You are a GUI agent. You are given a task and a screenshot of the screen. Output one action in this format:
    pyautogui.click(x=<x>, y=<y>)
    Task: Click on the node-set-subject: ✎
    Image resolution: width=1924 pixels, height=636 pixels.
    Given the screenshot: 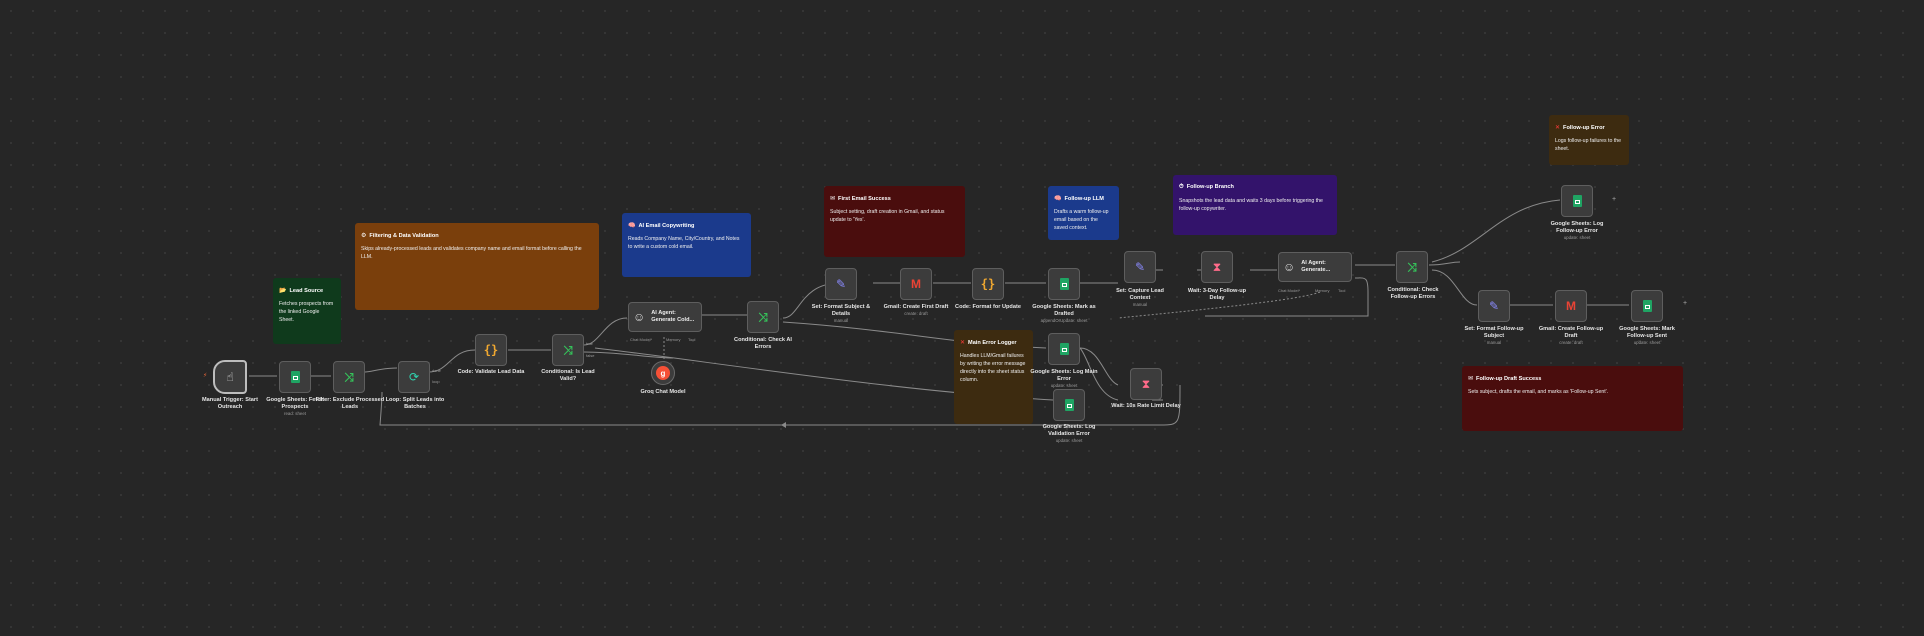 What is the action you would take?
    pyautogui.click(x=841, y=284)
    